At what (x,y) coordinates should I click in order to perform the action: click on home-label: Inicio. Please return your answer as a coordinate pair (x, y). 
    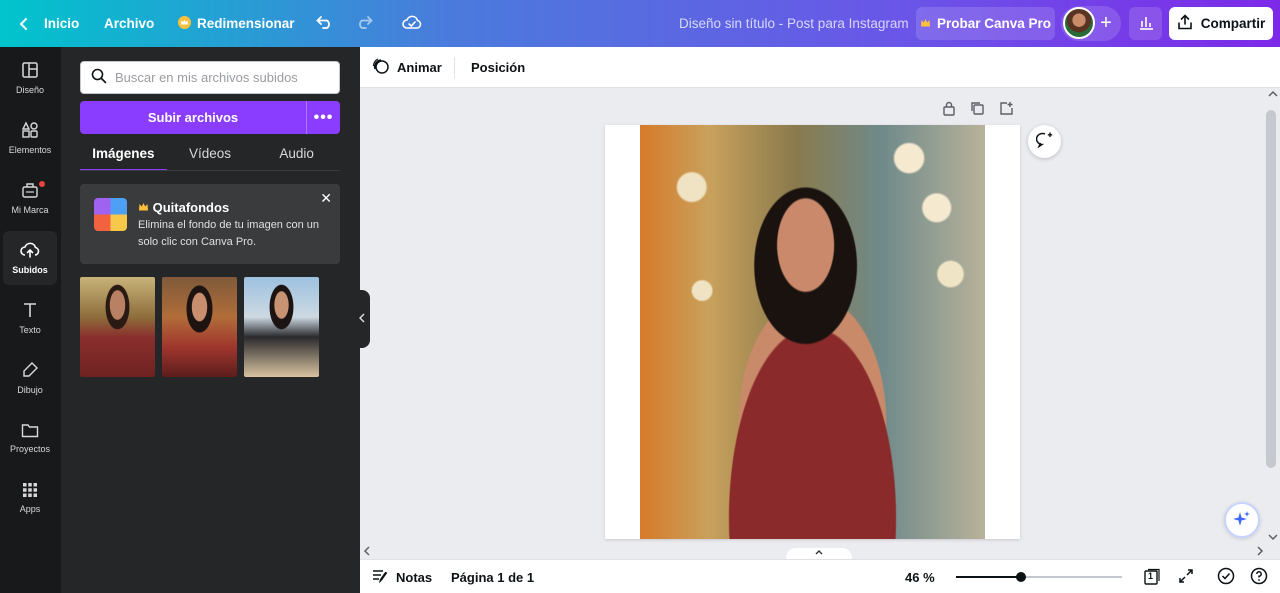
    Looking at the image, I should click on (62, 23).